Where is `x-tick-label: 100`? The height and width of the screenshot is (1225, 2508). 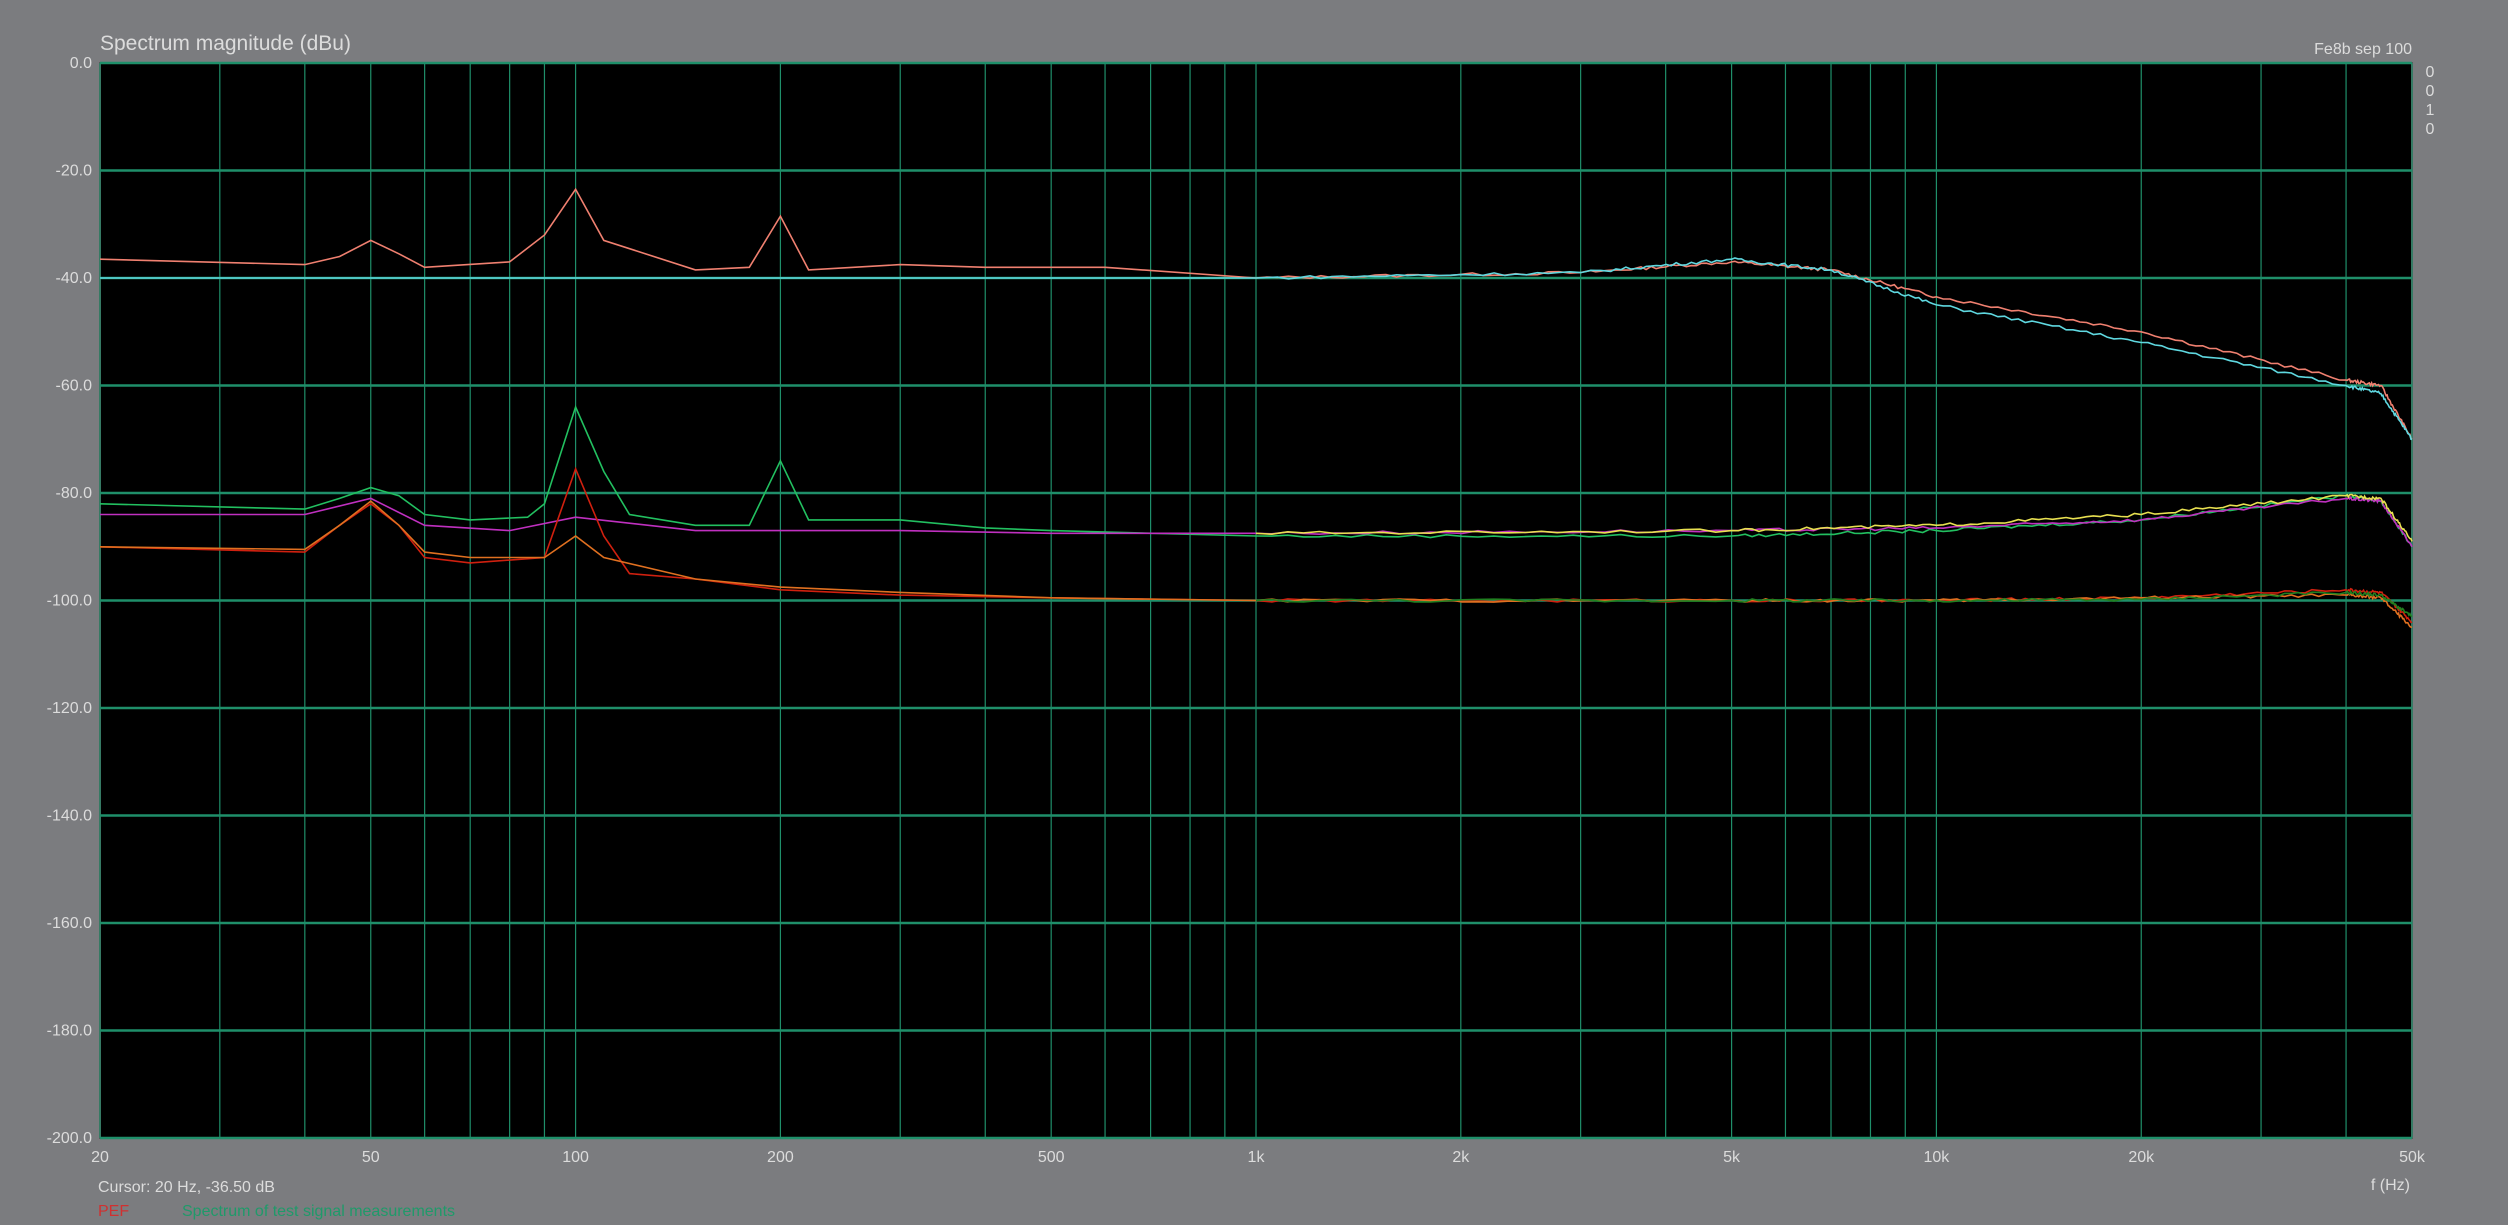
x-tick-label: 100 is located at coordinates (575, 1157).